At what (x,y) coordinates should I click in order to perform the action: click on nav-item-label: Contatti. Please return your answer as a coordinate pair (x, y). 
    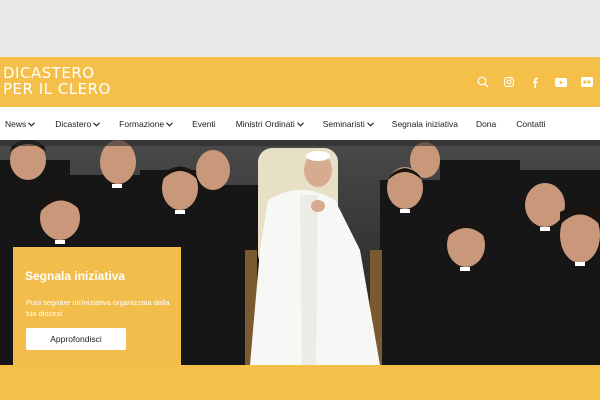
    Looking at the image, I should click on (531, 123).